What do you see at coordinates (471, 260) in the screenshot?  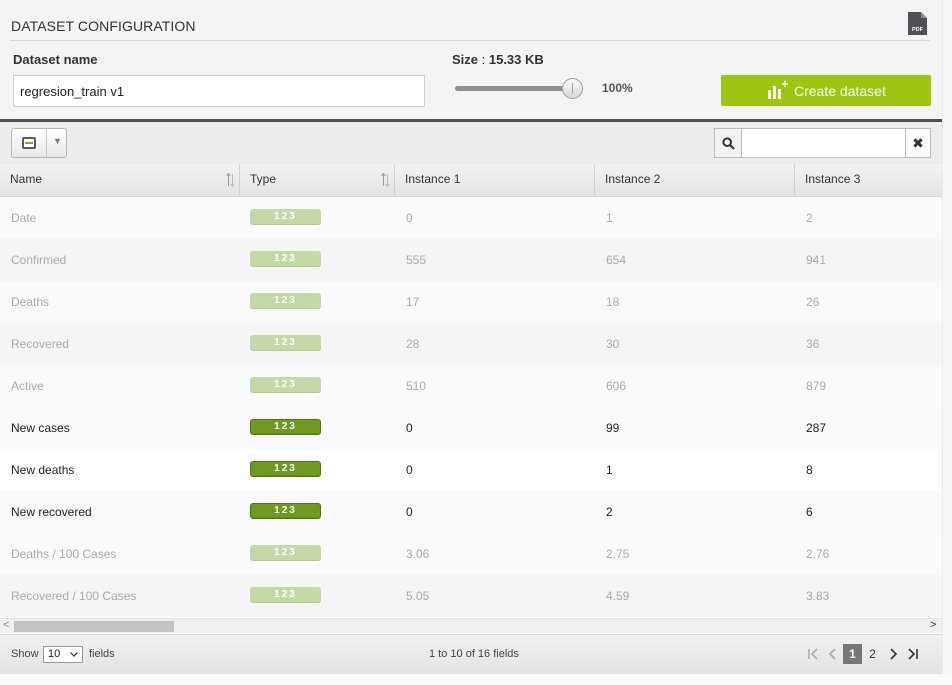 I see `table-row: Confirmed 123 555 654 941` at bounding box center [471, 260].